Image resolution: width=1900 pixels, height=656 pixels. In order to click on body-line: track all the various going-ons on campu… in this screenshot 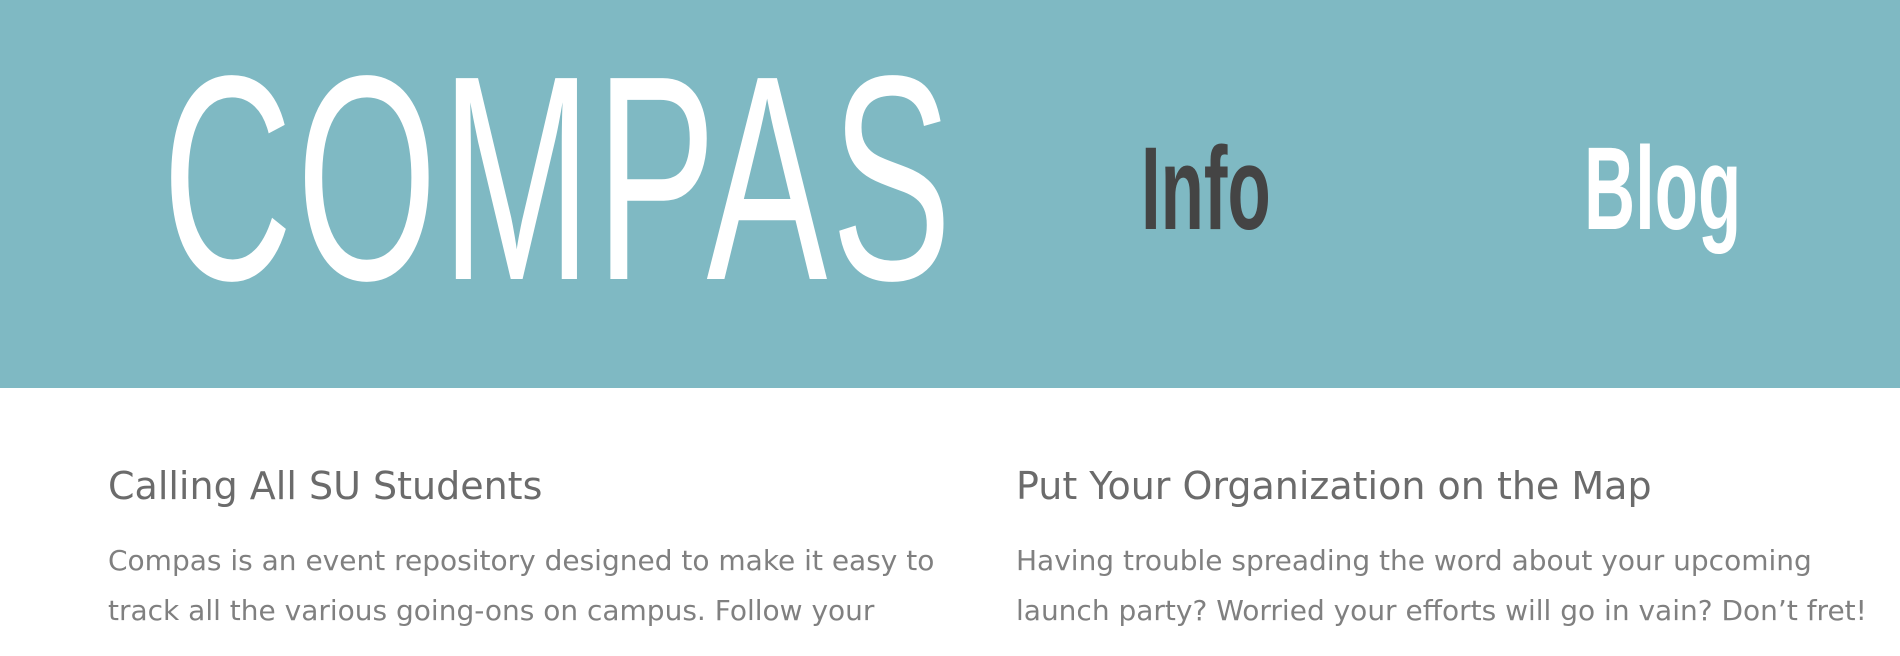, I will do `click(491, 610)`.